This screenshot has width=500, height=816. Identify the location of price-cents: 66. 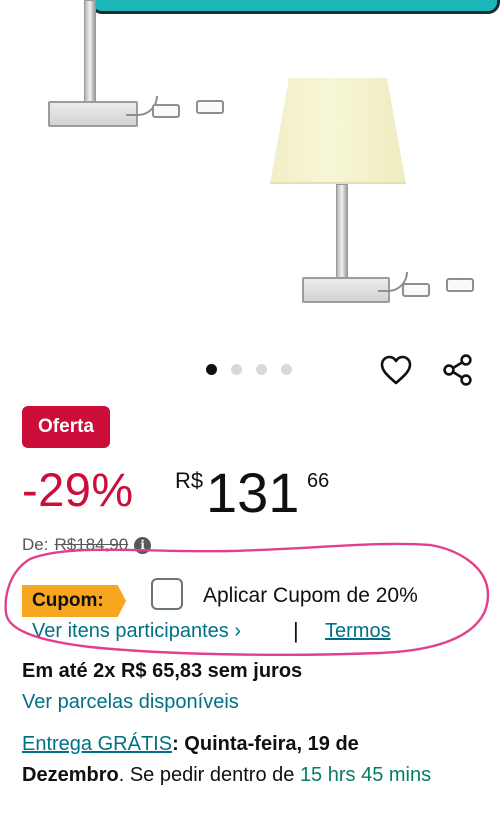
(318, 481).